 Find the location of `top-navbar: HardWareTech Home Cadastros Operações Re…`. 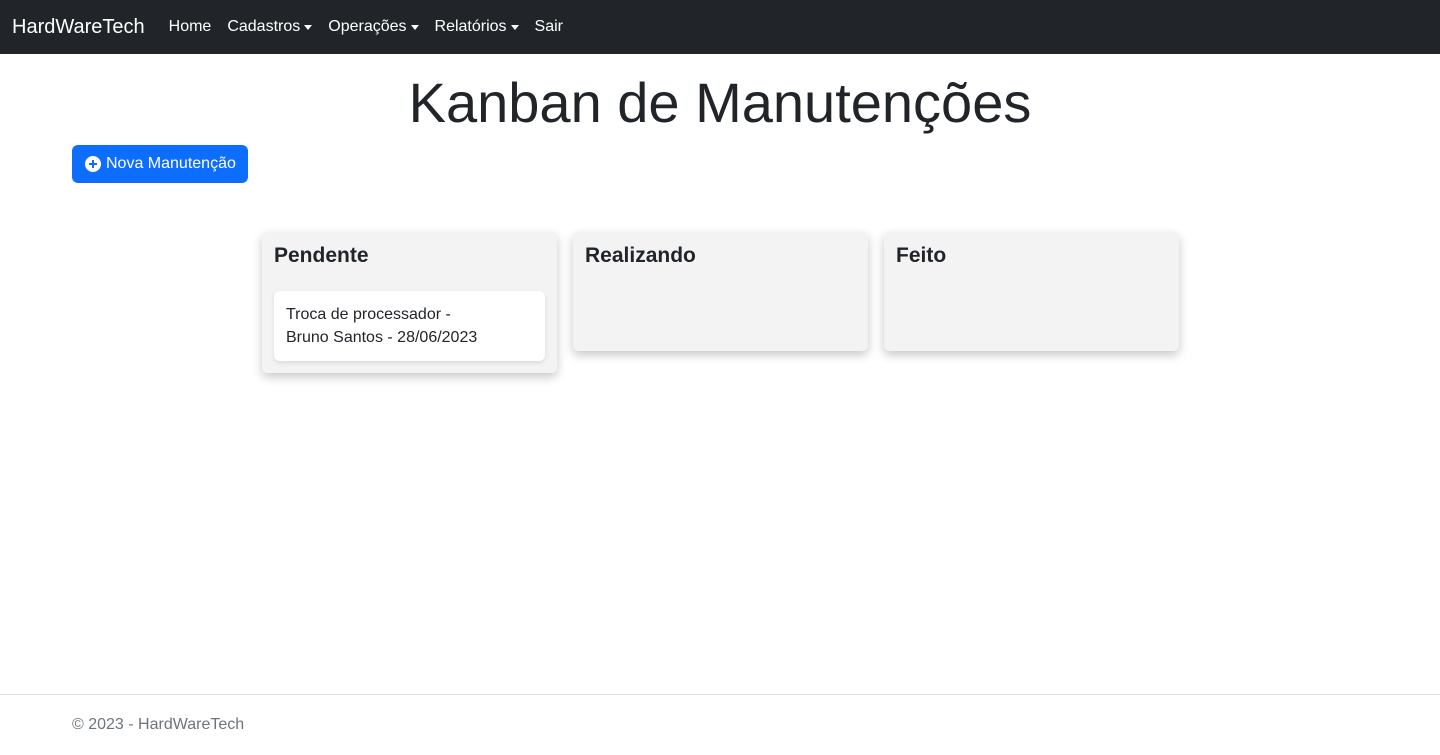

top-navbar: HardWareTech Home Cadastros Operações Re… is located at coordinates (720, 27).